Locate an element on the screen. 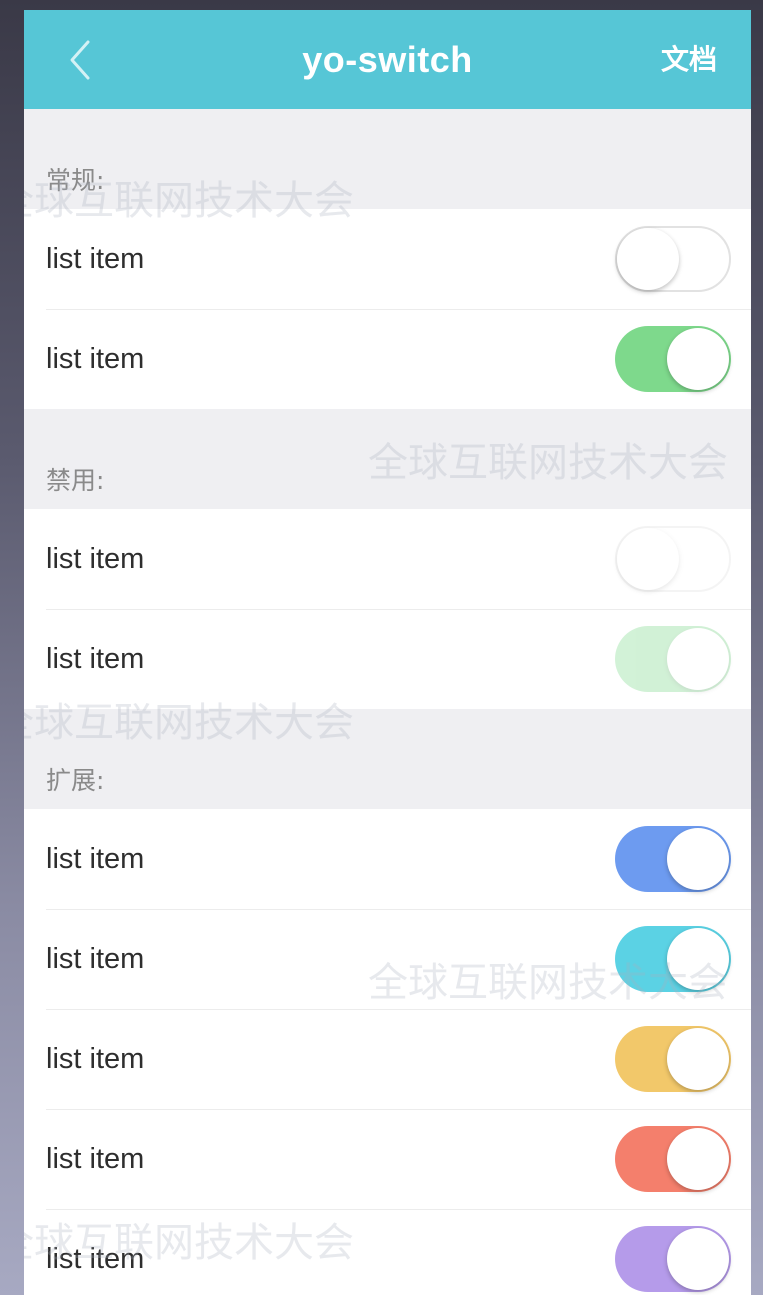 This screenshot has height=1295, width=763. toggle-switch-blue is located at coordinates (673, 859).